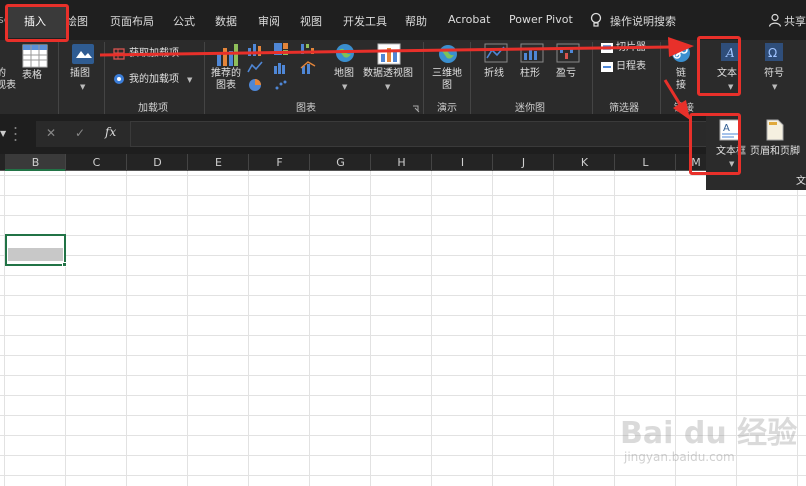 The width and height of the screenshot is (806, 486). I want to click on table-button: 表格, so click(32, 76).